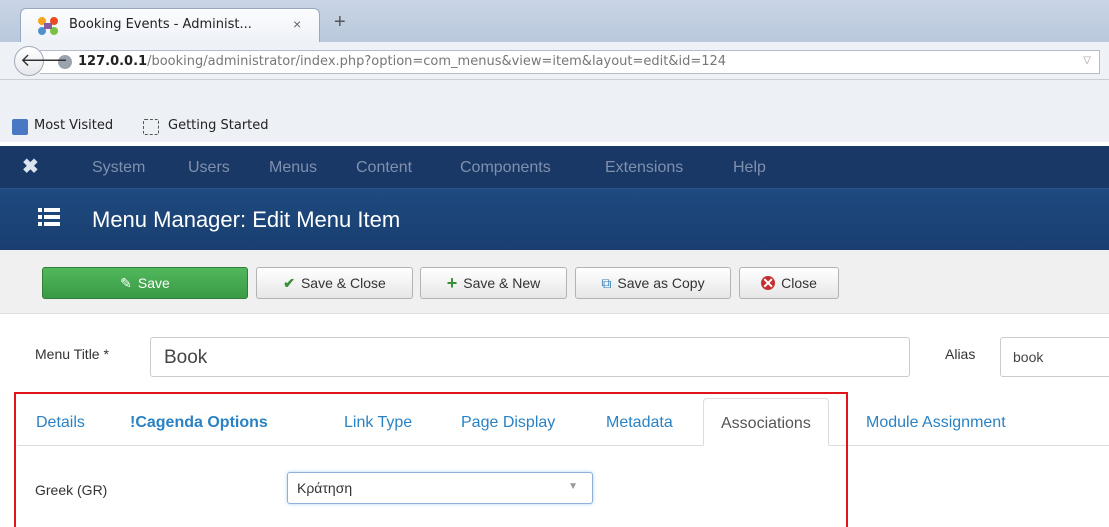  I want to click on bookmarks-bar, so click(554, 111).